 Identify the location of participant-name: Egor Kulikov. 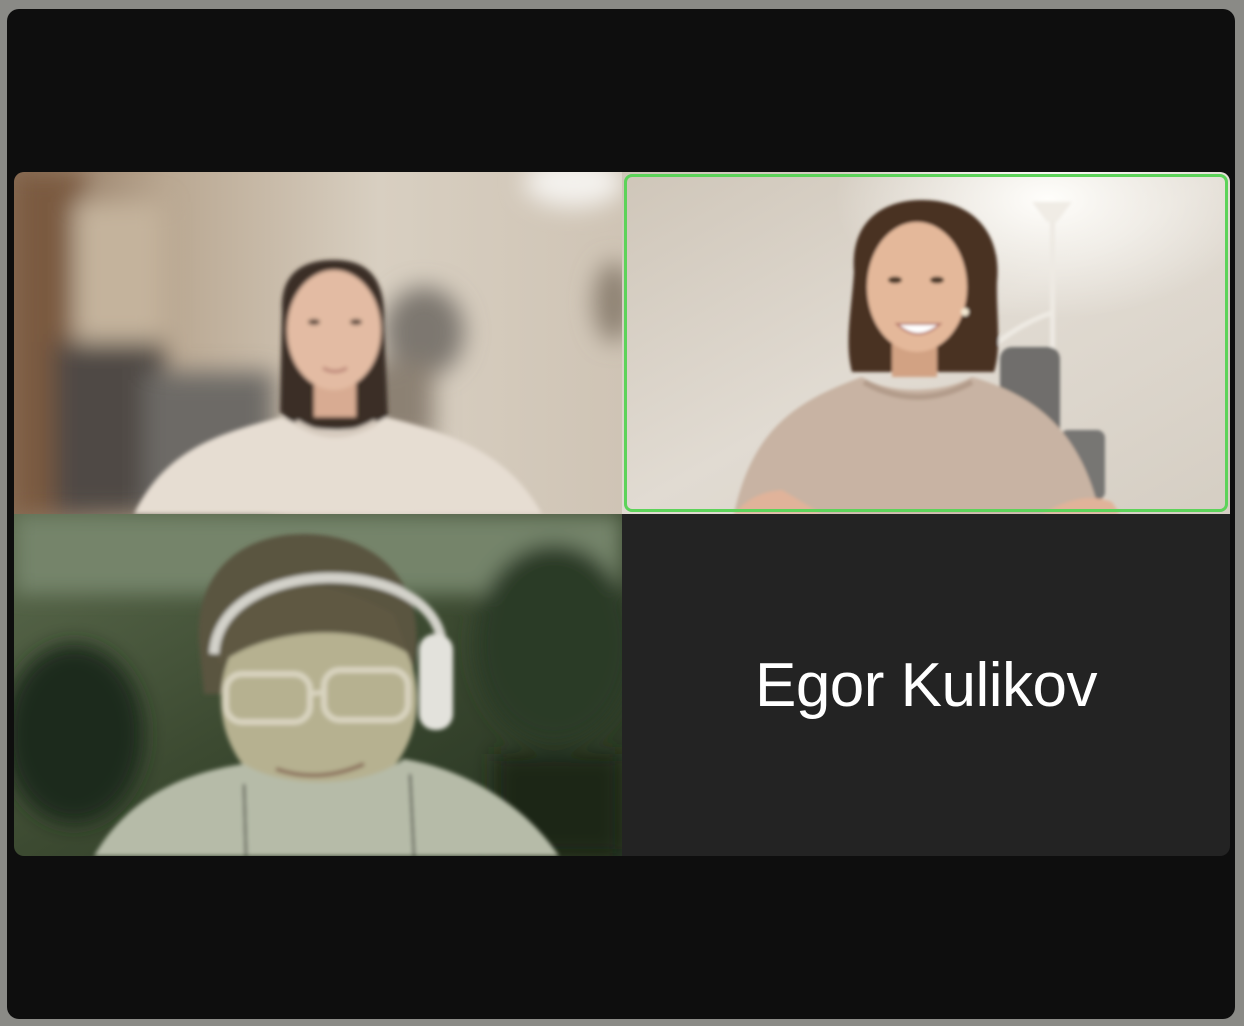
(926, 685).